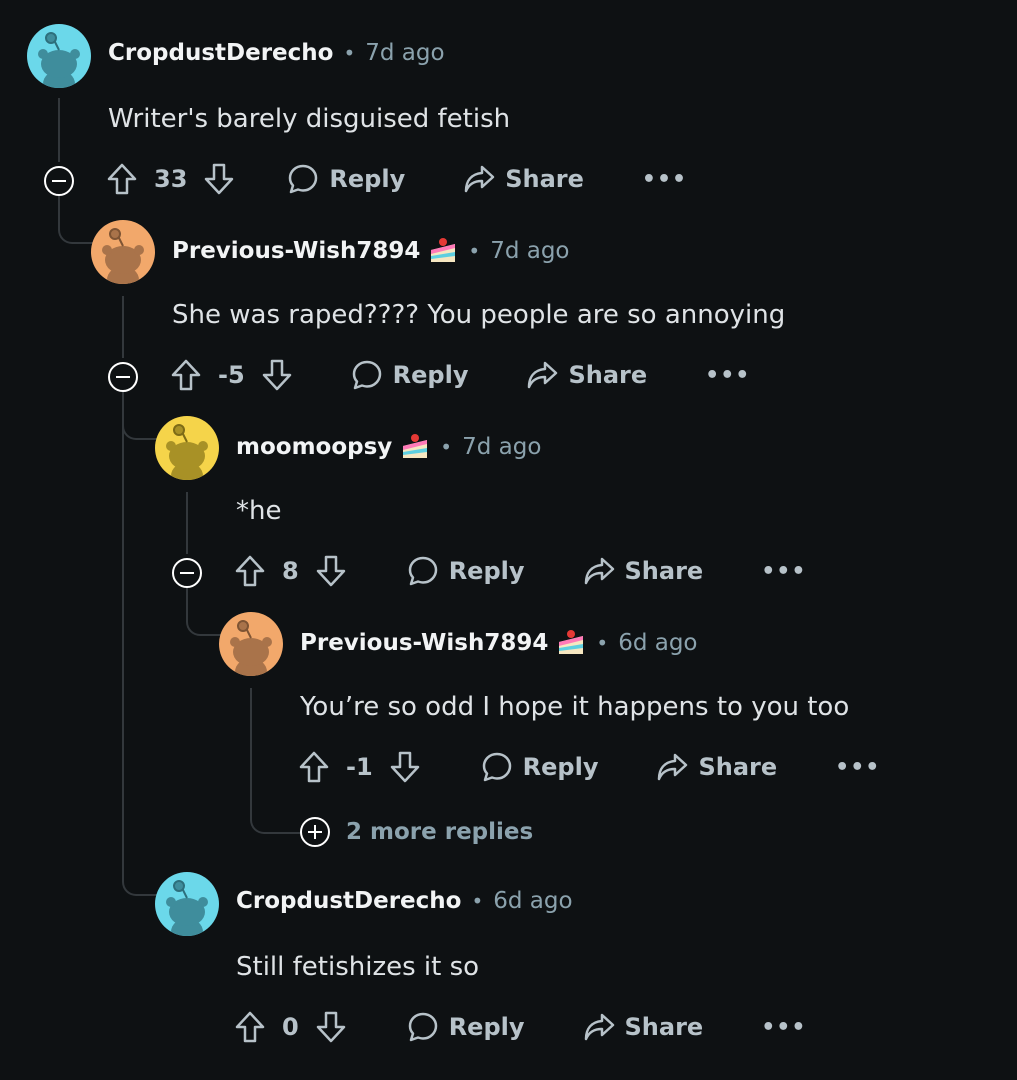 The width and height of the screenshot is (1017, 1080). What do you see at coordinates (231, 375) in the screenshot?
I see `vote-score: -5` at bounding box center [231, 375].